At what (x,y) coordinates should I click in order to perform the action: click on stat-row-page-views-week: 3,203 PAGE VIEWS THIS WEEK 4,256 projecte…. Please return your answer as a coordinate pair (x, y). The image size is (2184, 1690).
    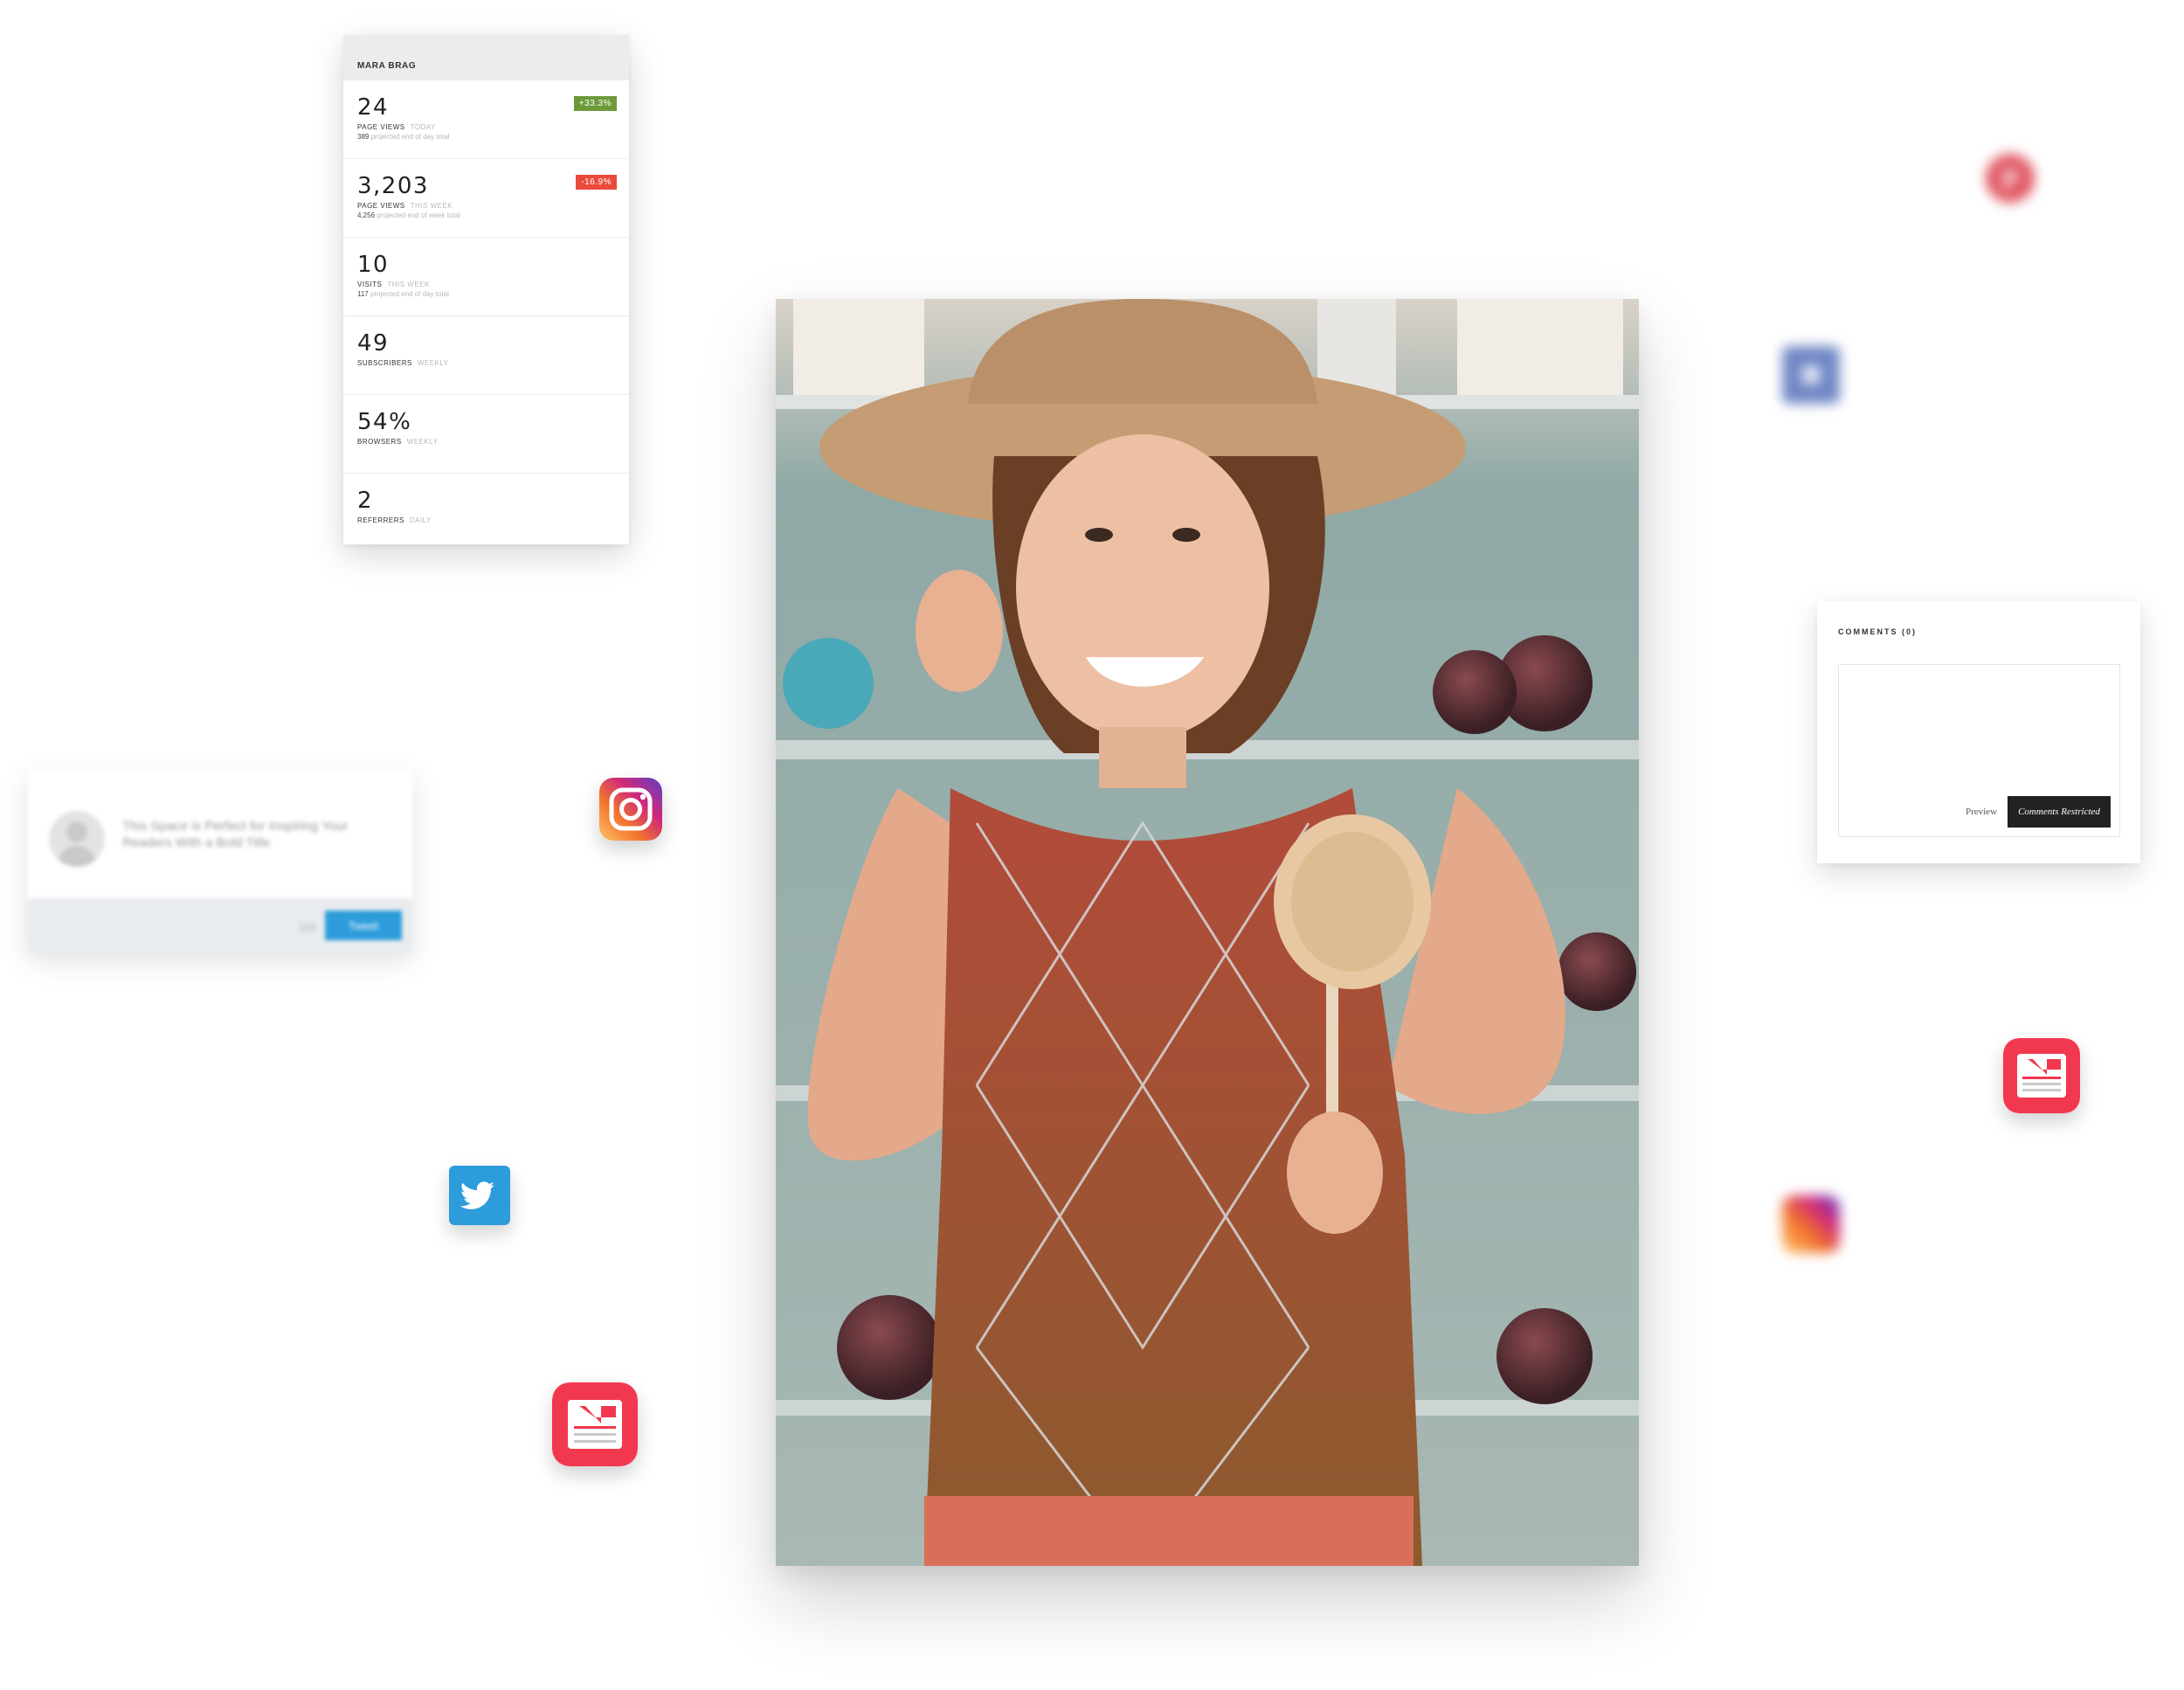
    Looking at the image, I should click on (486, 198).